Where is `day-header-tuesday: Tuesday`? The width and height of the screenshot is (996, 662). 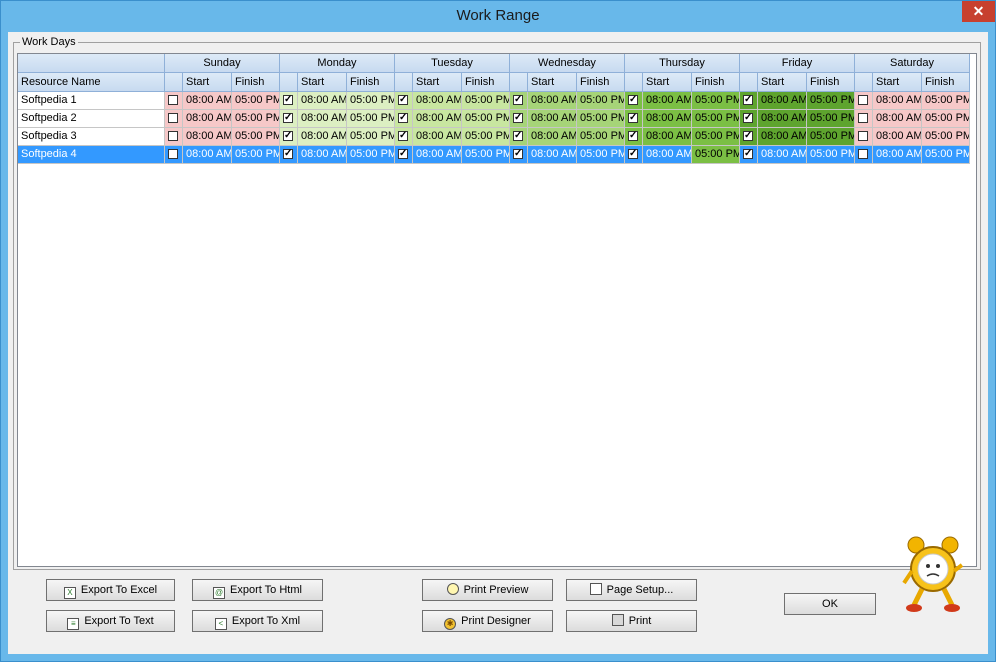 day-header-tuesday: Tuesday is located at coordinates (452, 63).